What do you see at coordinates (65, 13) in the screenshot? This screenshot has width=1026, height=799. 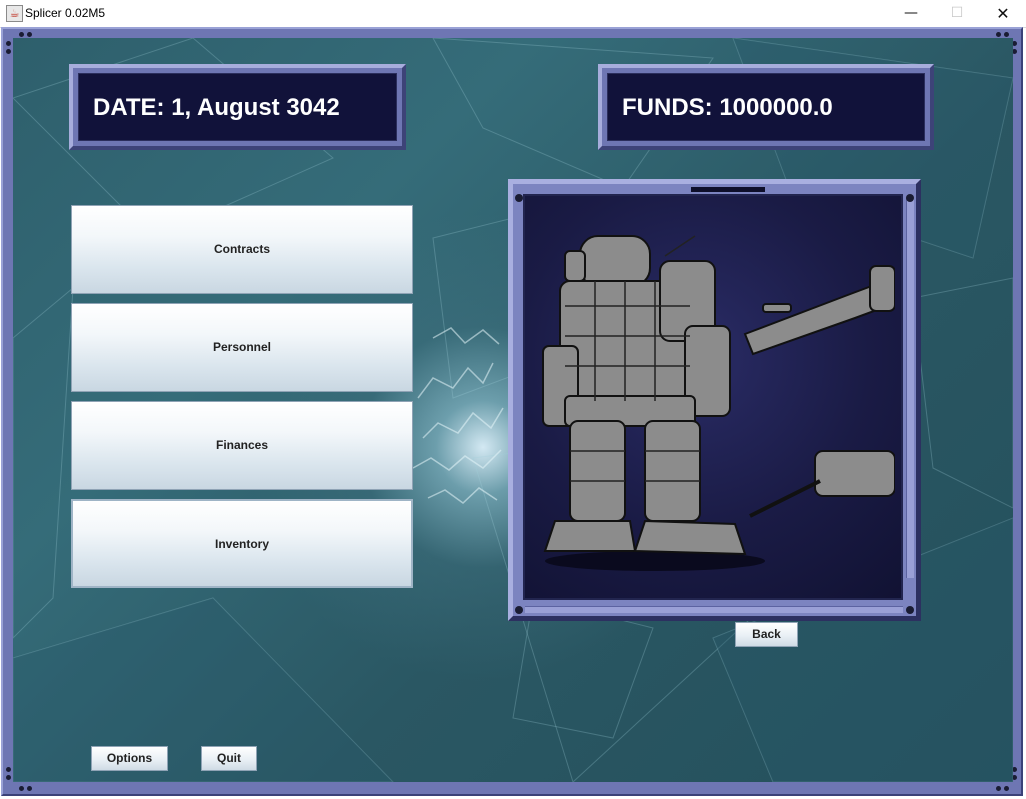 I see `window-title: Splicer 0.02M5` at bounding box center [65, 13].